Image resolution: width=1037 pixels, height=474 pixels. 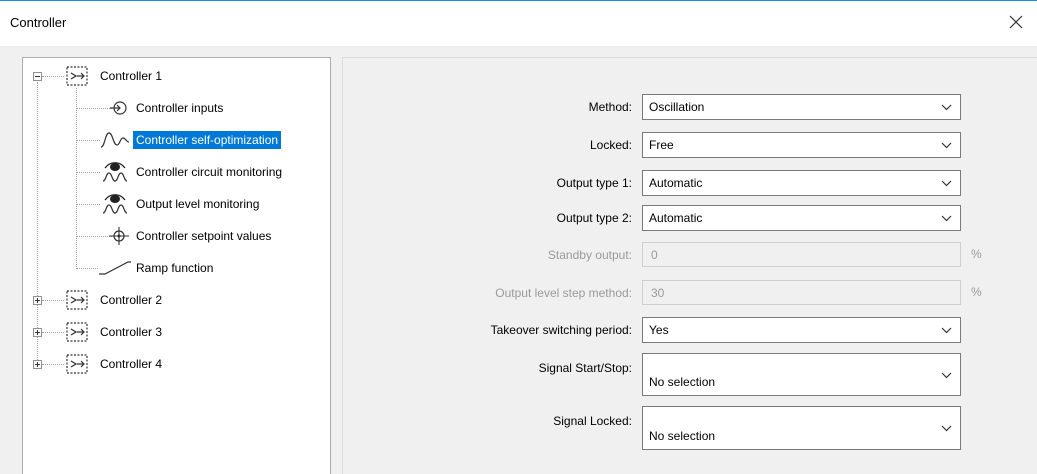 I want to click on output-level-step-label: Output level step method:, so click(x=563, y=293).